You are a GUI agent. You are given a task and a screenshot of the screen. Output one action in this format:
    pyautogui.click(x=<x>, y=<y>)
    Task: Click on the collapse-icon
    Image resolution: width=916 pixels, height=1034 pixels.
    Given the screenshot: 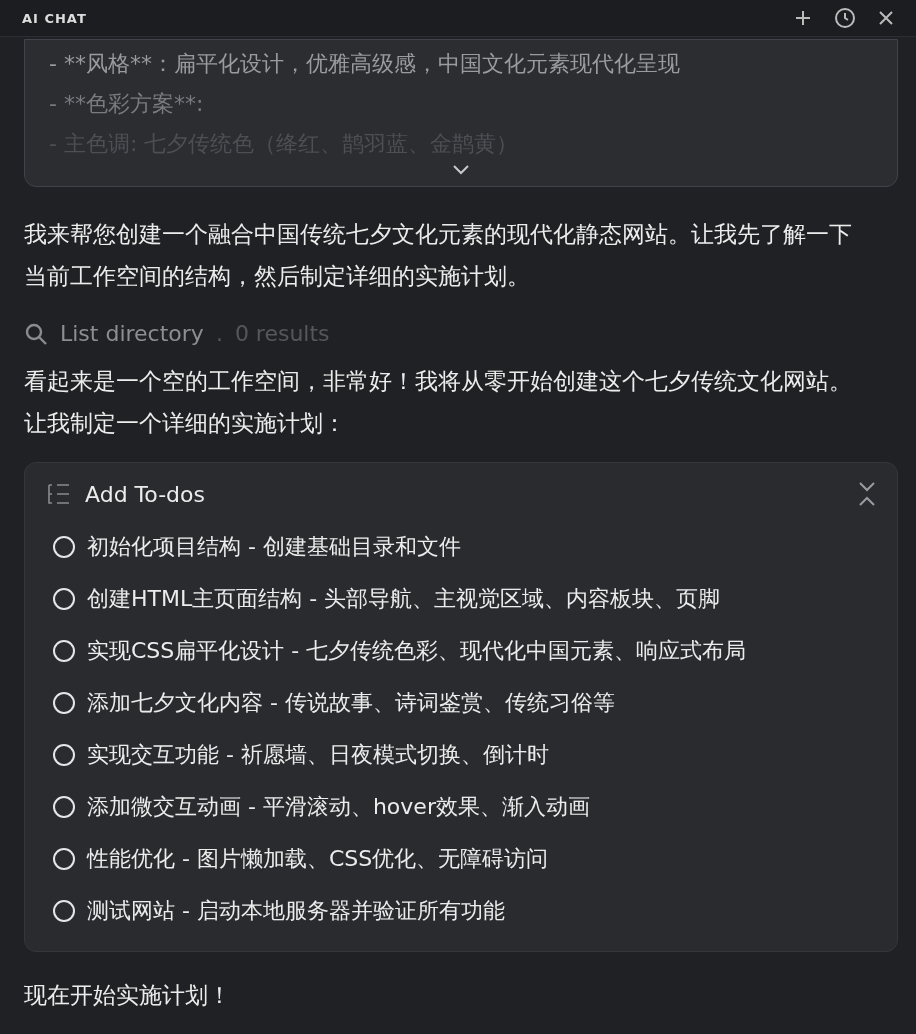 What is the action you would take?
    pyautogui.click(x=867, y=494)
    